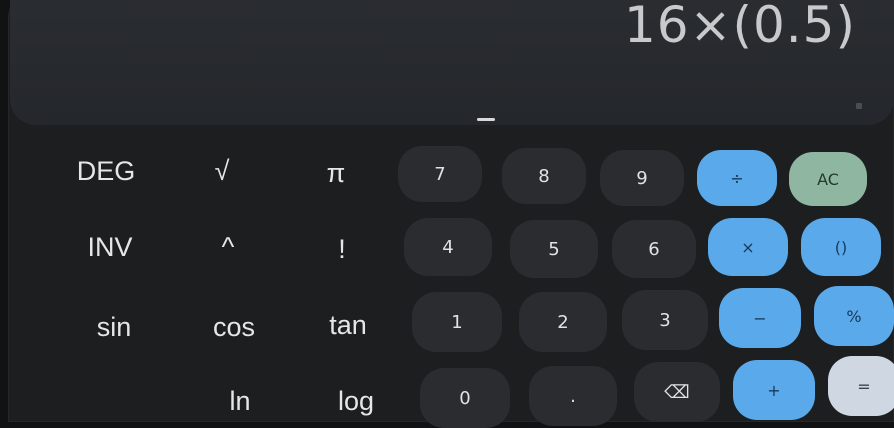 Image resolution: width=894 pixels, height=428 pixels. Describe the element at coordinates (356, 401) in the screenshot. I see `log-button: log` at that location.